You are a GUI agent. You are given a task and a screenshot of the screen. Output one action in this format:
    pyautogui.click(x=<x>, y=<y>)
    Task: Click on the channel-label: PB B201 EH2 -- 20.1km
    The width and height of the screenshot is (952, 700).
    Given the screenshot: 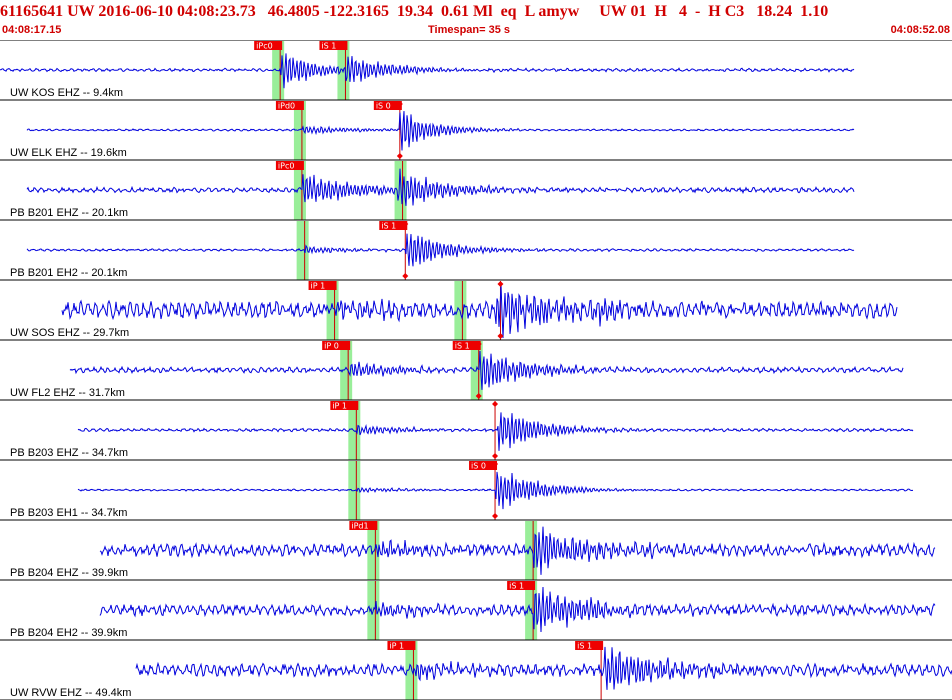 What is the action you would take?
    pyautogui.click(x=68, y=273)
    